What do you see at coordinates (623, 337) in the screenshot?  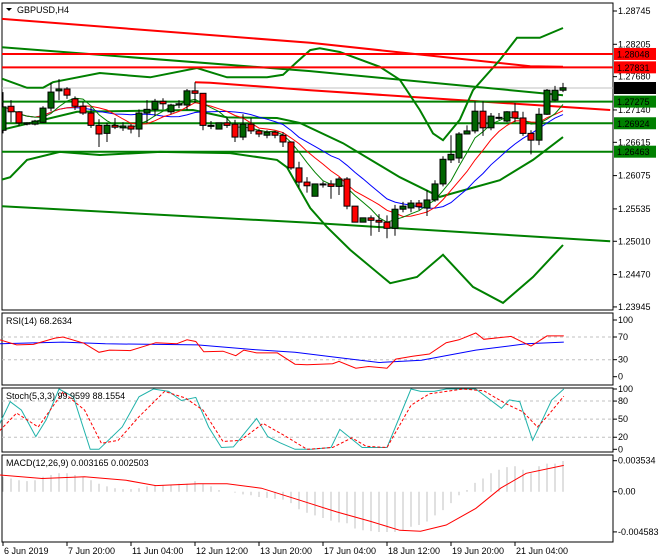 I see `rsi-axis-label: 70` at bounding box center [623, 337].